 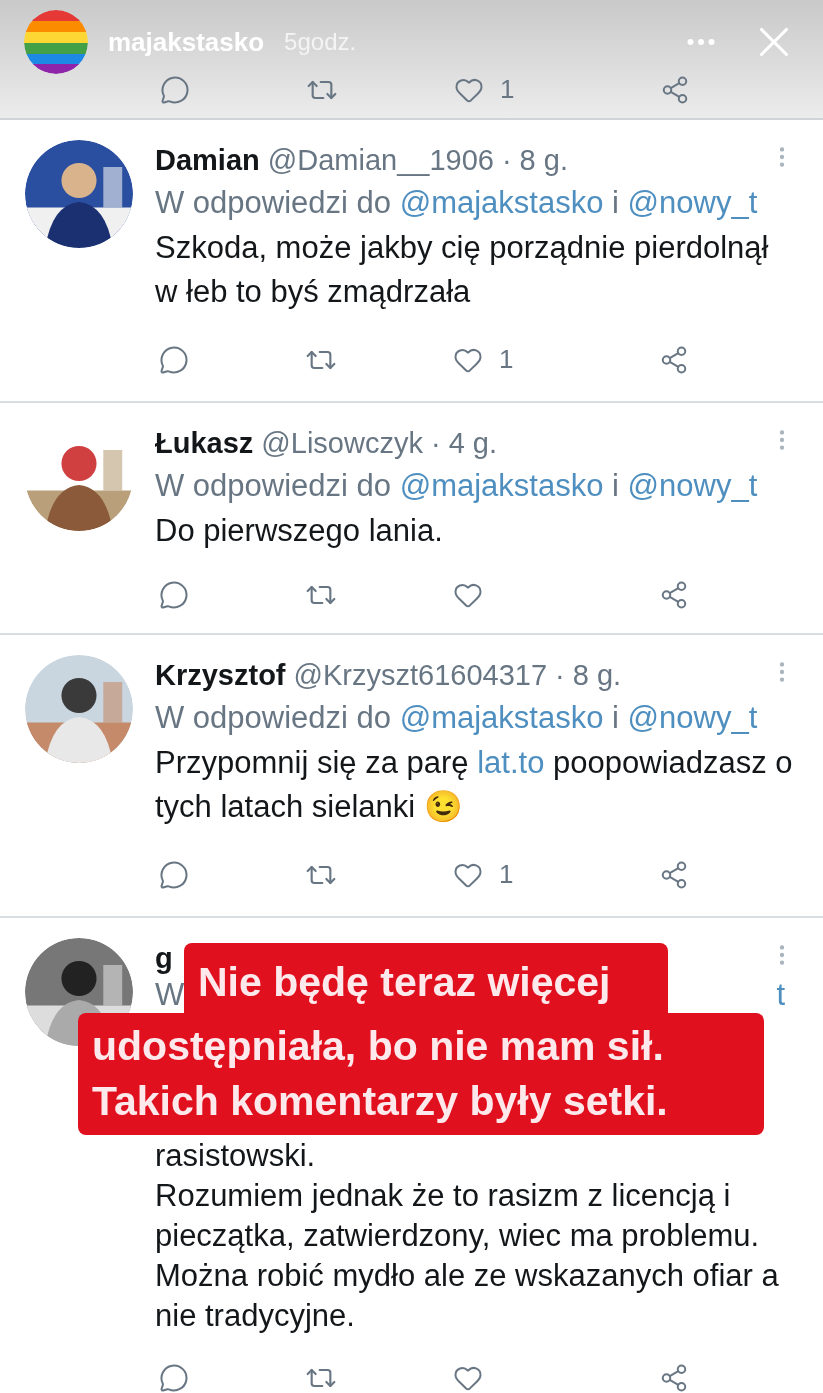 What do you see at coordinates (511, 762) in the screenshot?
I see `link: lat.to` at bounding box center [511, 762].